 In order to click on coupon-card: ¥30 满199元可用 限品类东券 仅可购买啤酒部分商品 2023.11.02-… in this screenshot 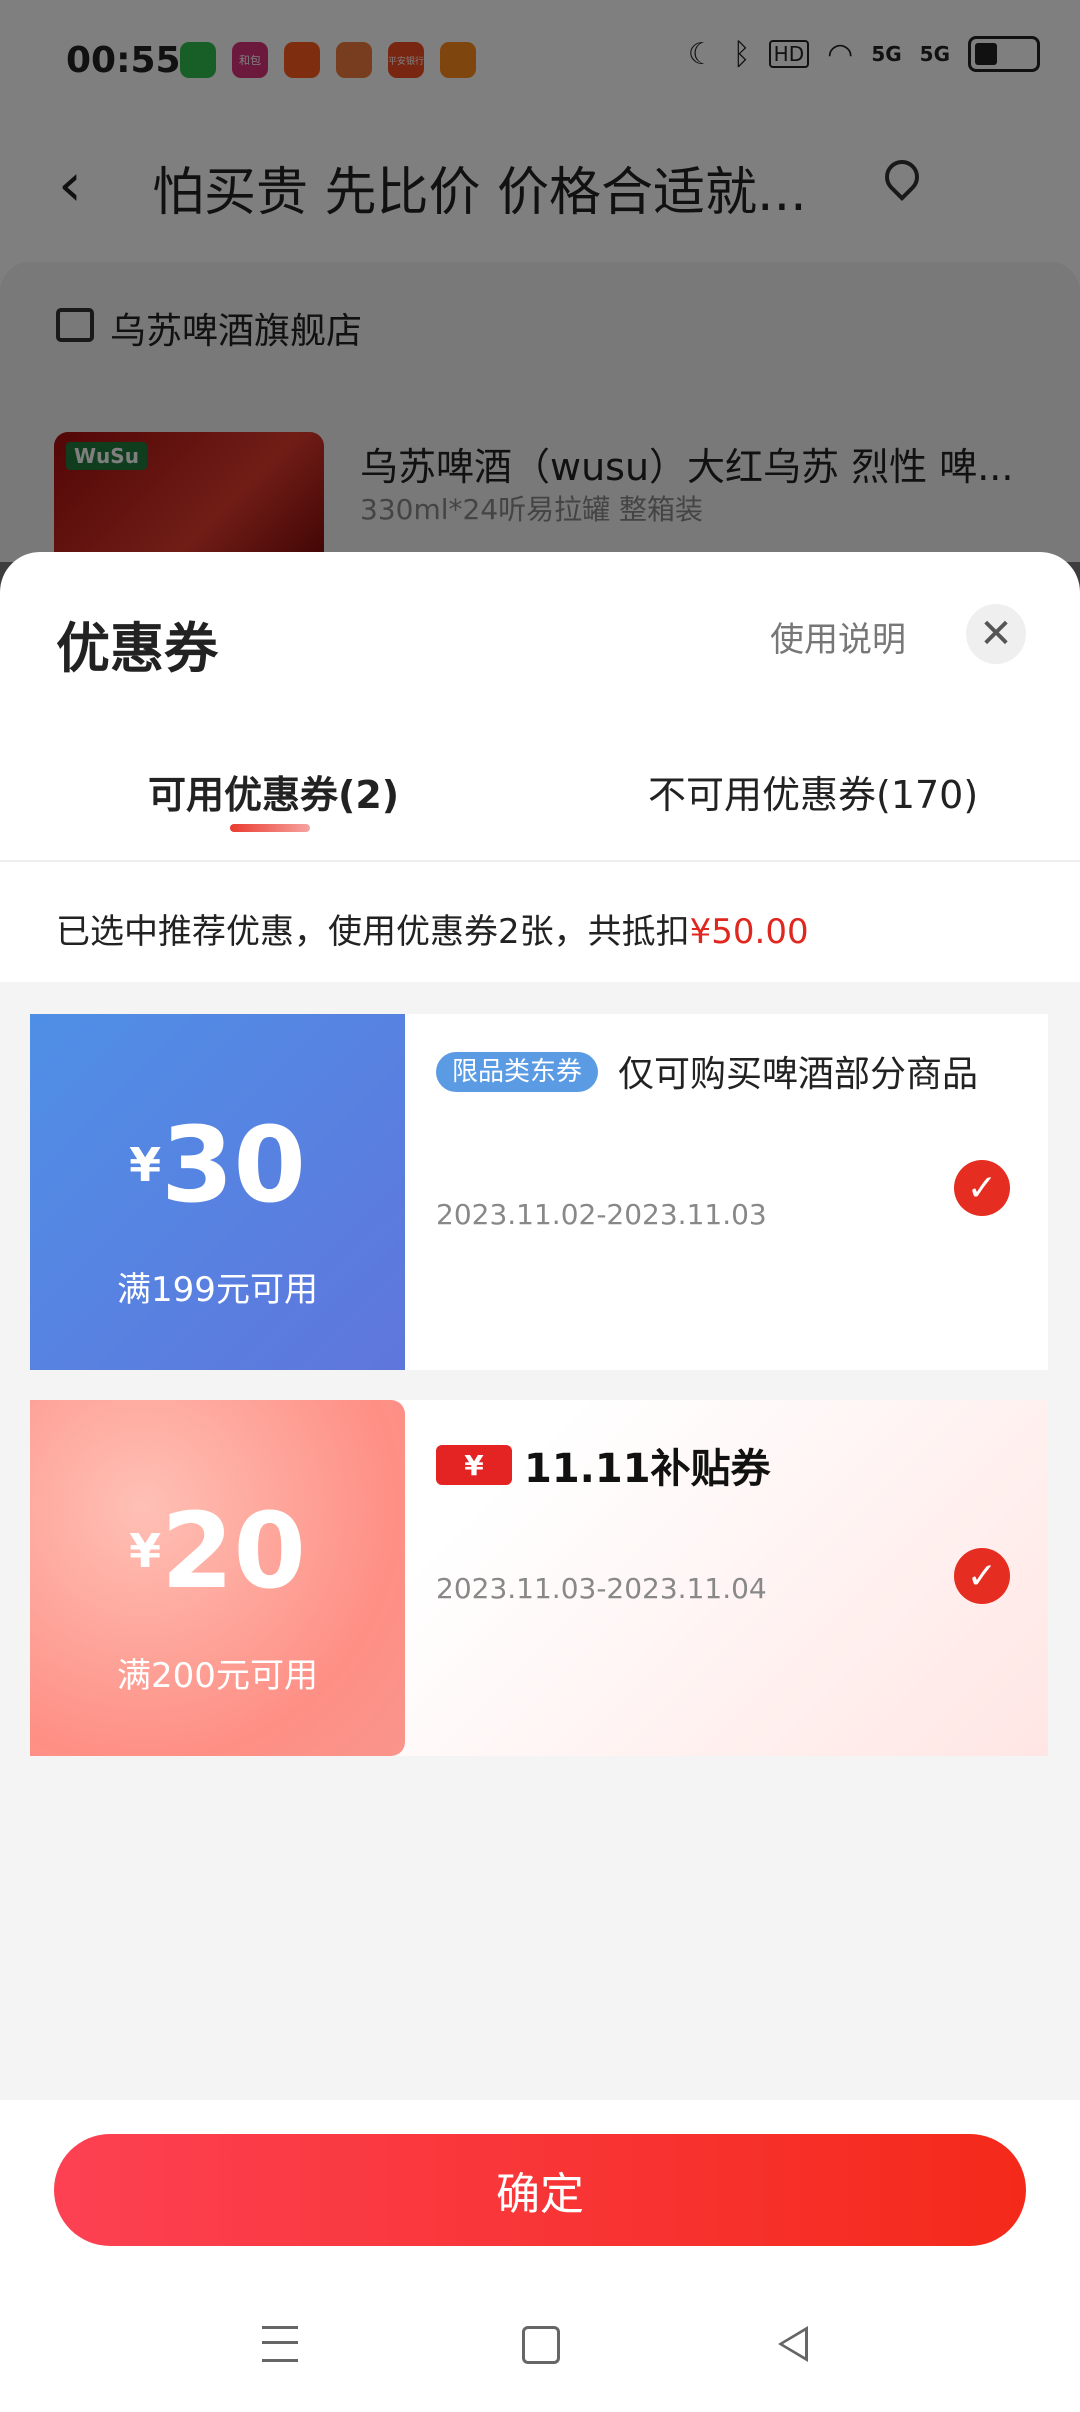, I will do `click(539, 1192)`.